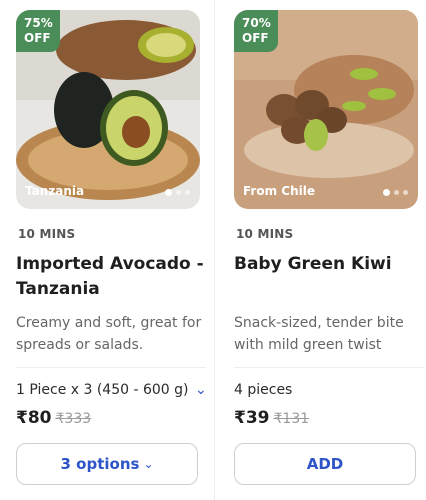 This screenshot has height=500, width=426. I want to click on add-button-label: ADD, so click(325, 464).